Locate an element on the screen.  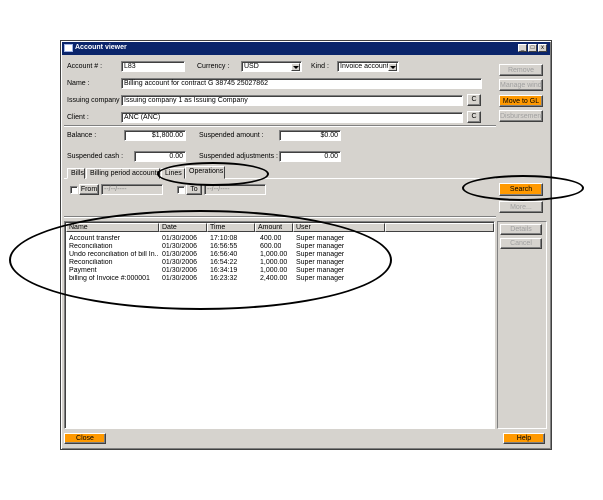
tab-billing-period-accounts: Billing period accounts is located at coordinates (123, 173).